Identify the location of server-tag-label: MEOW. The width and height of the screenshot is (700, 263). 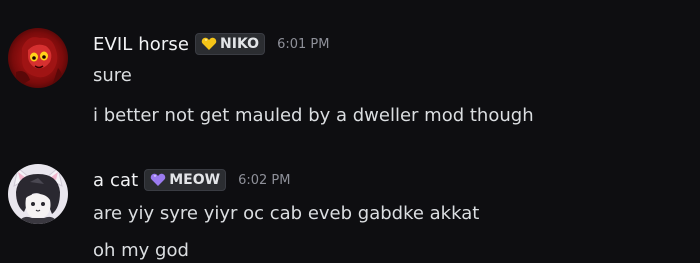
(195, 180).